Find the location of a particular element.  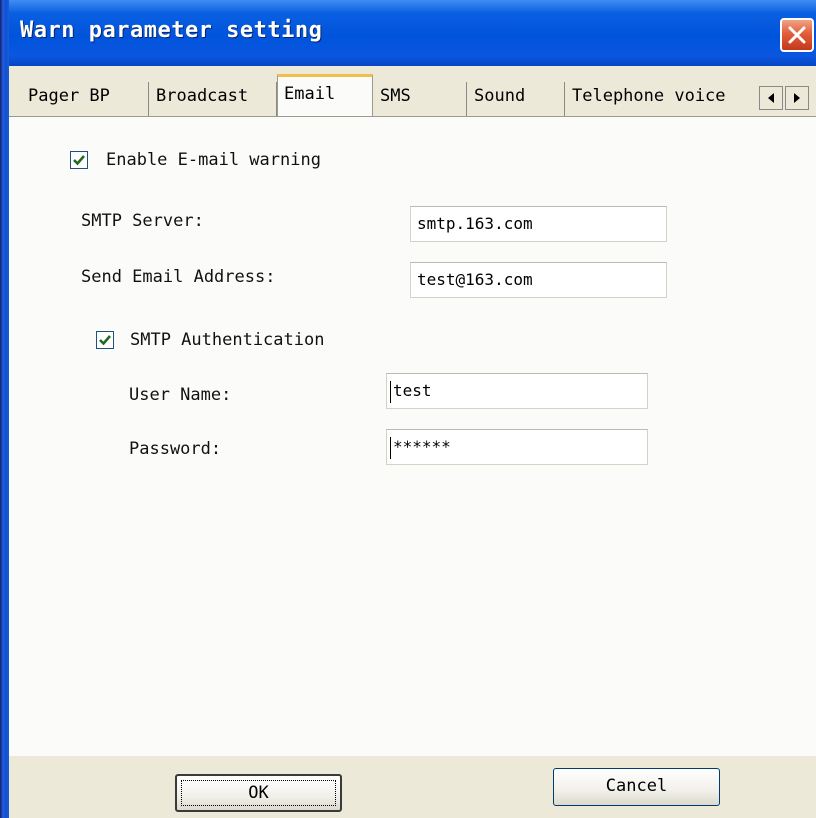

tab-broadcast: Broadcast is located at coordinates (213, 99).